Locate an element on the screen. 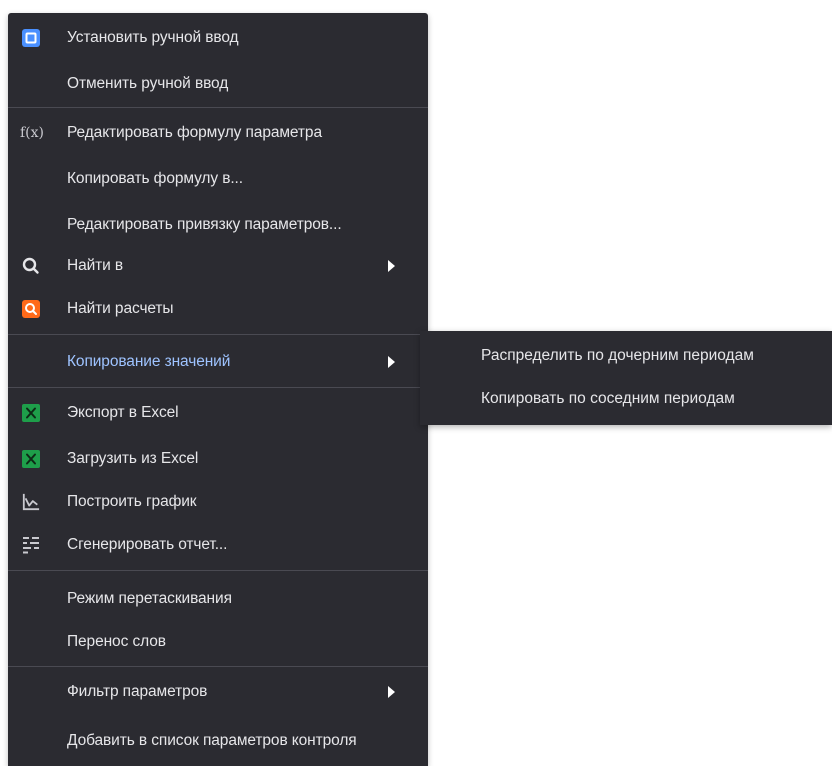 The width and height of the screenshot is (832, 766). function-icon: f(x) is located at coordinates (32, 133).